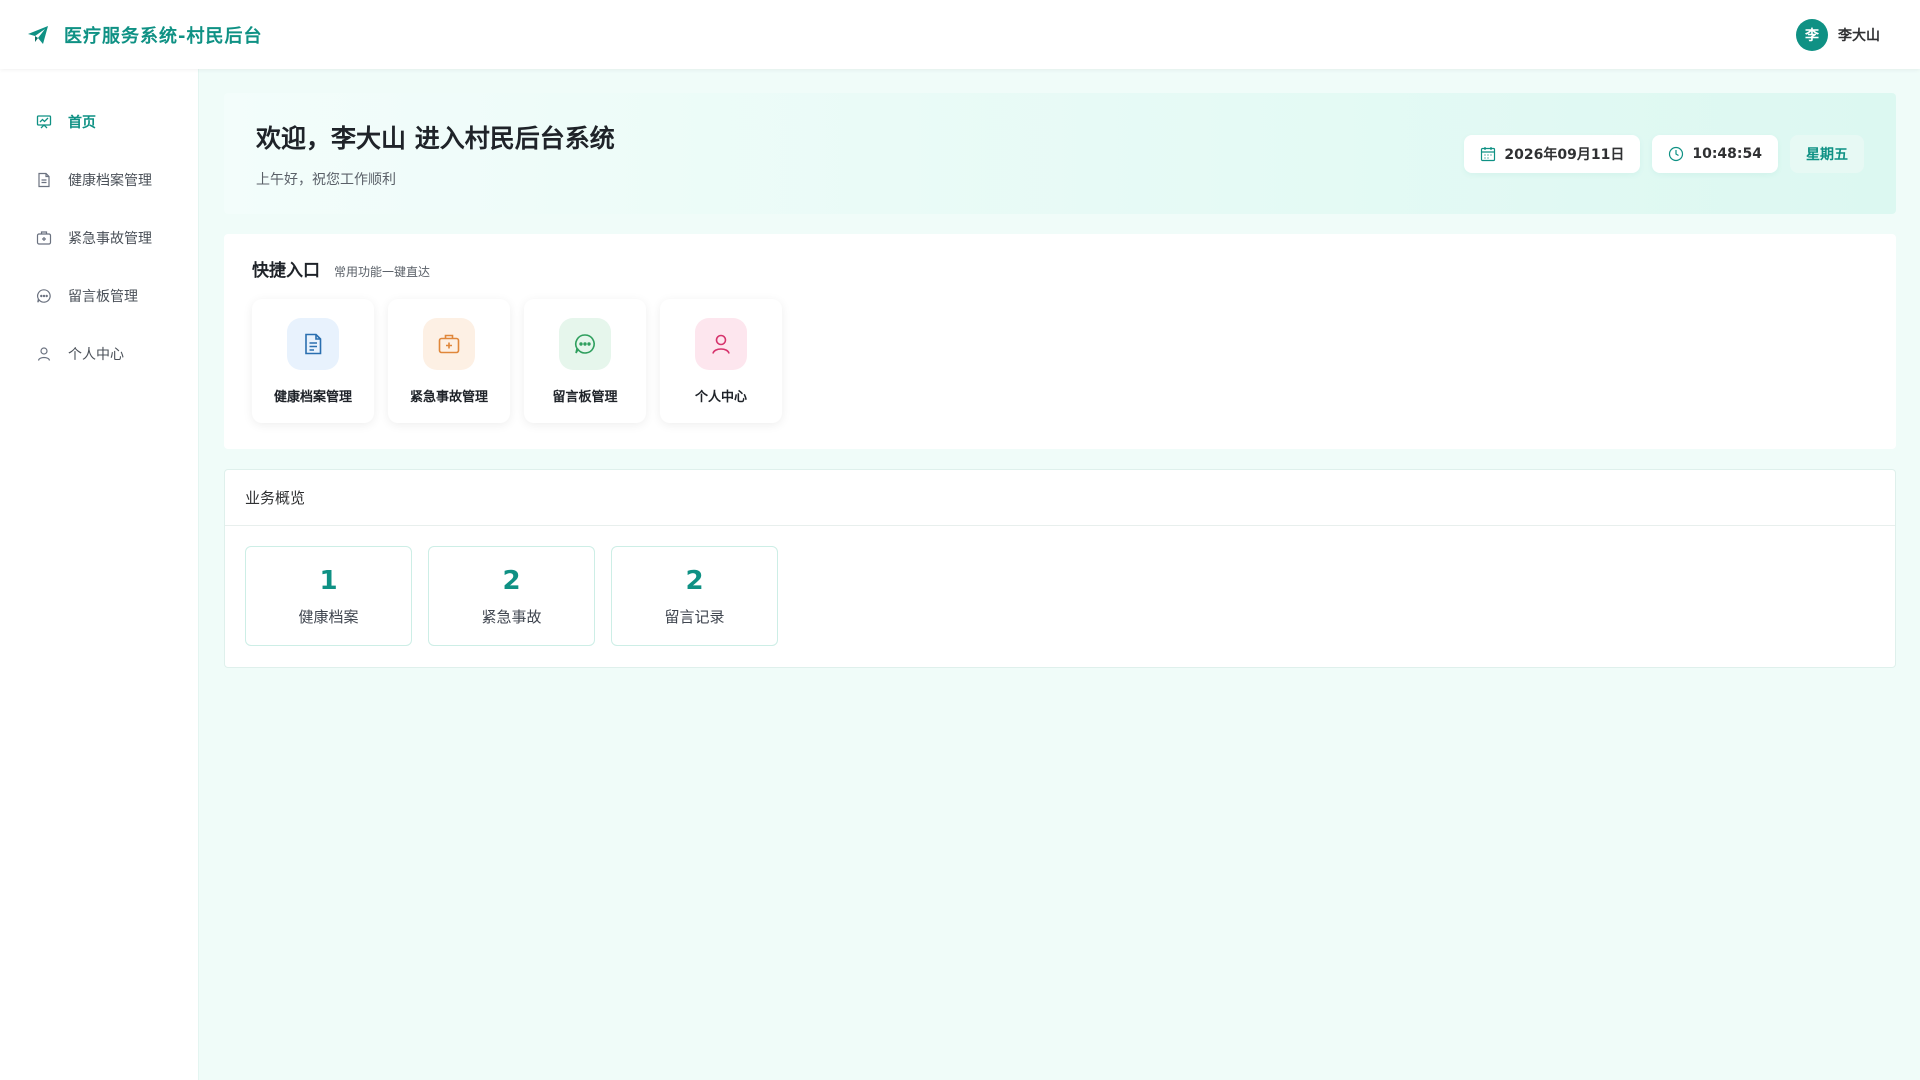 The height and width of the screenshot is (1080, 1920). What do you see at coordinates (511, 616) in the screenshot?
I see `stat-label: 紧急事故` at bounding box center [511, 616].